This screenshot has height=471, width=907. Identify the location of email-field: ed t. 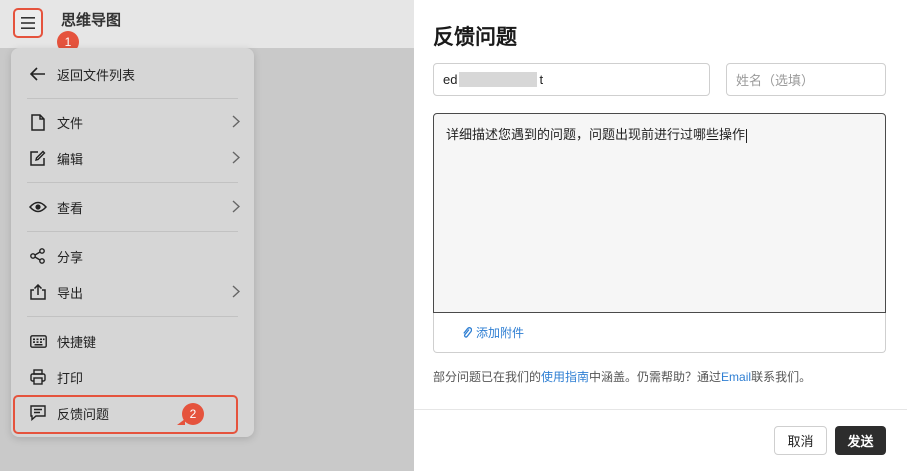
(571, 79).